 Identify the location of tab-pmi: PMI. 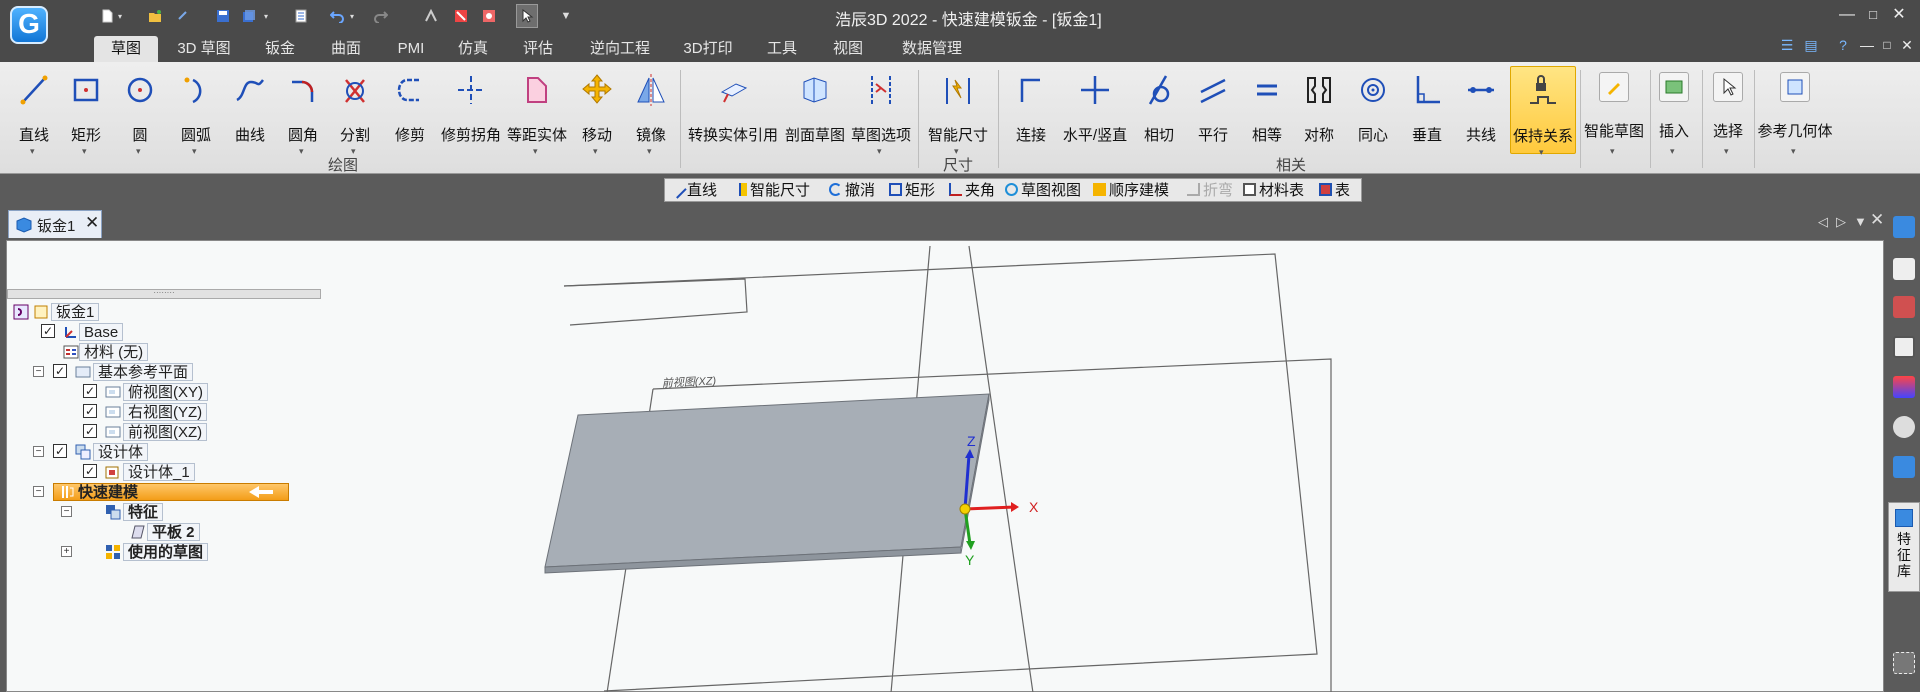
(411, 49).